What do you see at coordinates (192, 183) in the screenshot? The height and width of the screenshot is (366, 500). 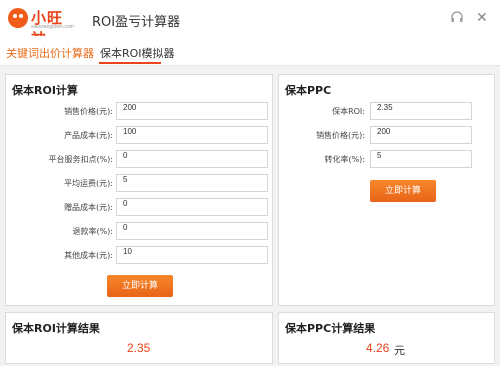 I see `avg-shipping-input: 5` at bounding box center [192, 183].